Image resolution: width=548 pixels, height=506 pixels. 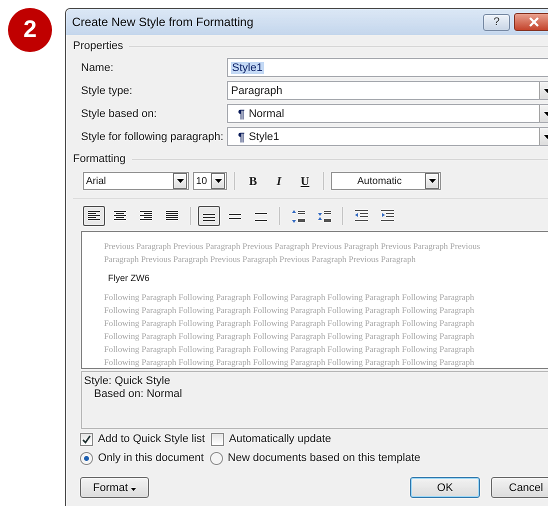 What do you see at coordinates (136, 181) in the screenshot?
I see `font-dropdown: Arial` at bounding box center [136, 181].